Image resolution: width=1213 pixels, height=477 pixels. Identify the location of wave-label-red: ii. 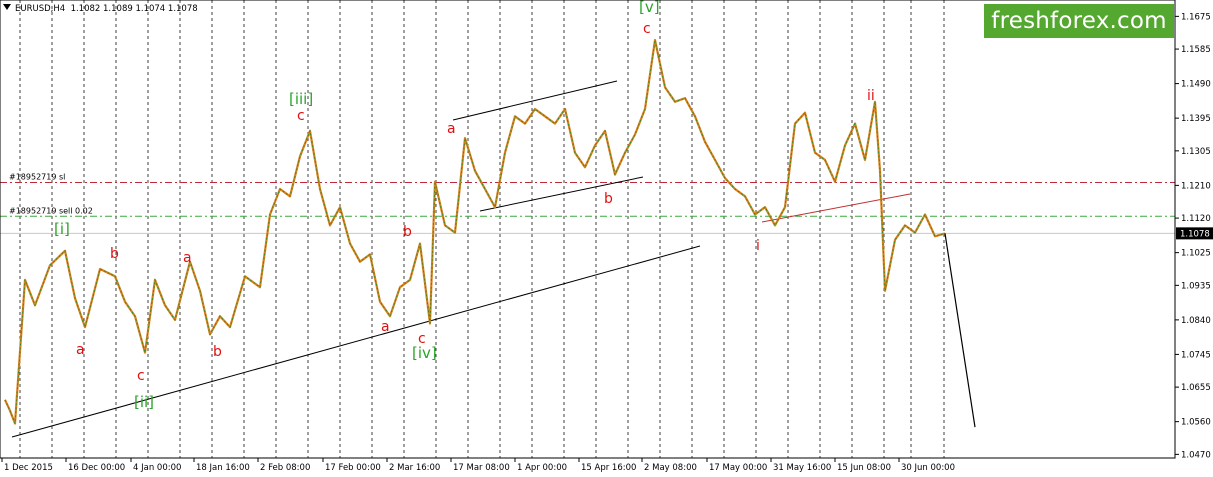
(871, 96).